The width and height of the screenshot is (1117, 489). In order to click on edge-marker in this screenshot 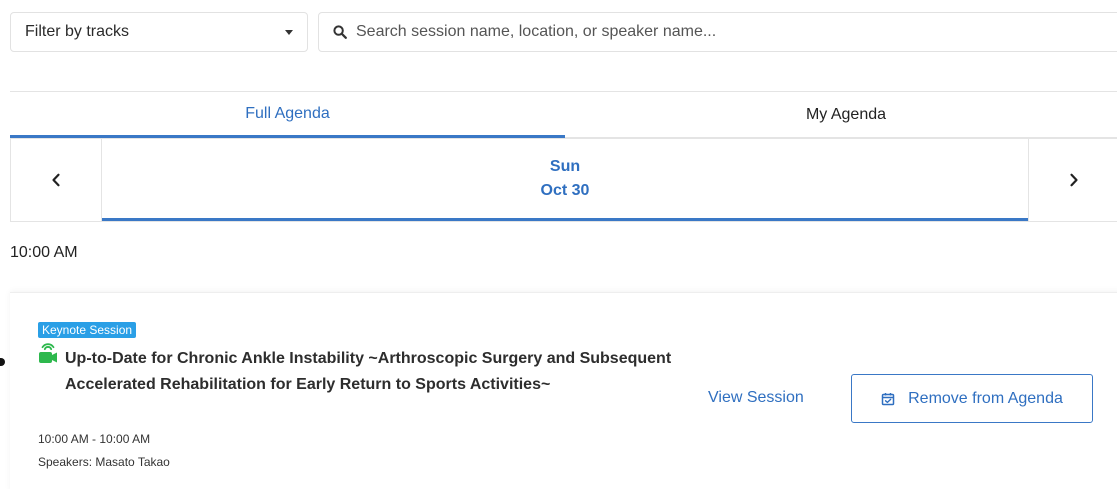, I will do `click(2, 362)`.